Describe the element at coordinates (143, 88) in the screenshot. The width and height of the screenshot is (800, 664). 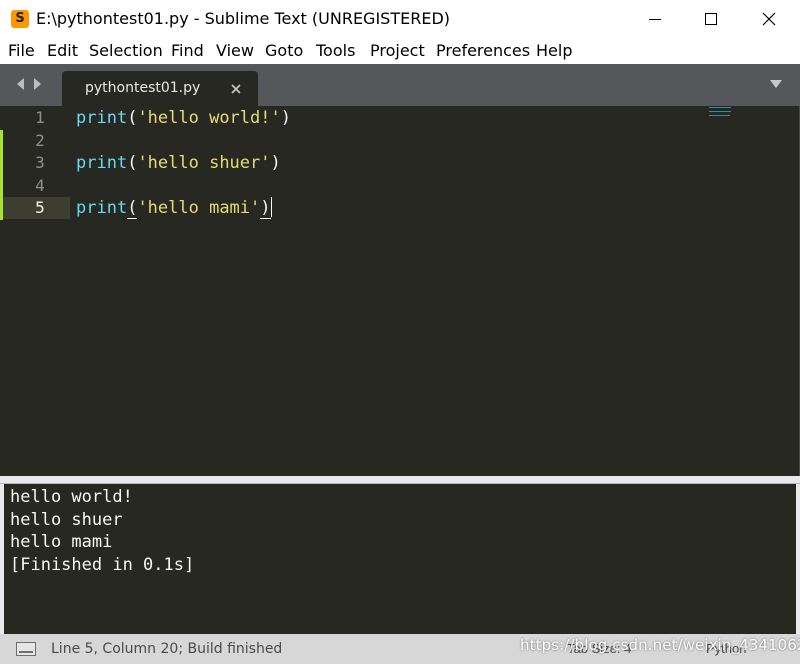
I see `tab-label: pythontest01.py` at that location.